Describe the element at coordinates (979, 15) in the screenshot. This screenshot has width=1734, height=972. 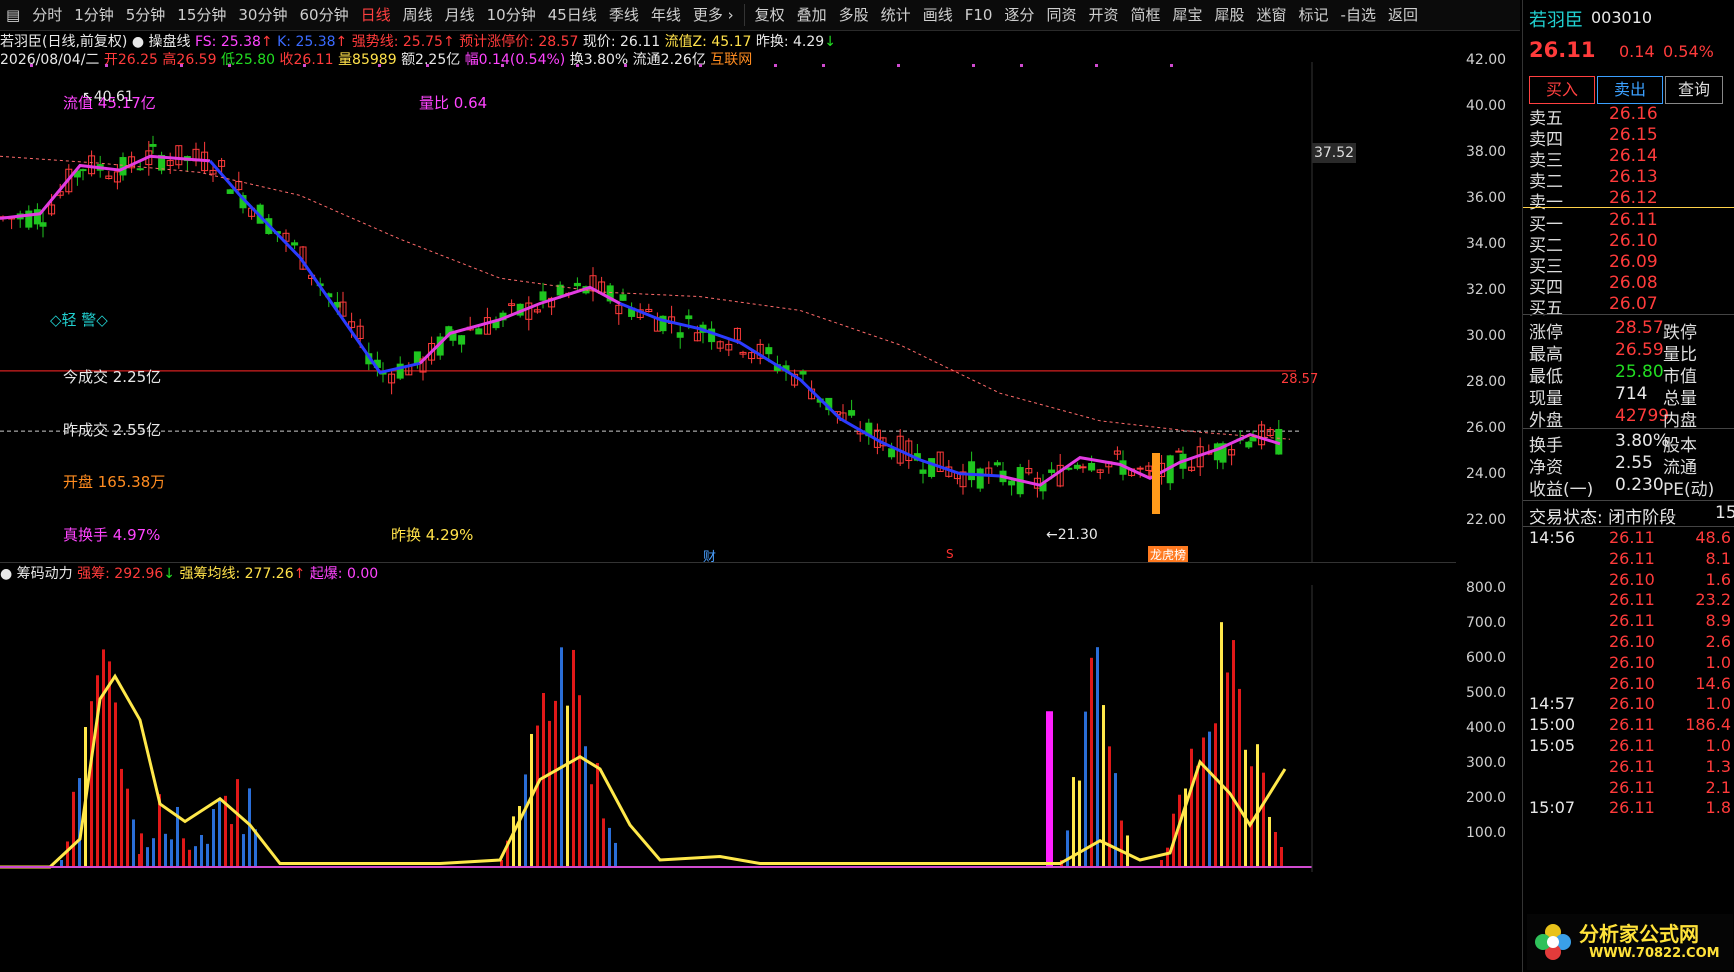
I see `tool-button-5: F10` at that location.